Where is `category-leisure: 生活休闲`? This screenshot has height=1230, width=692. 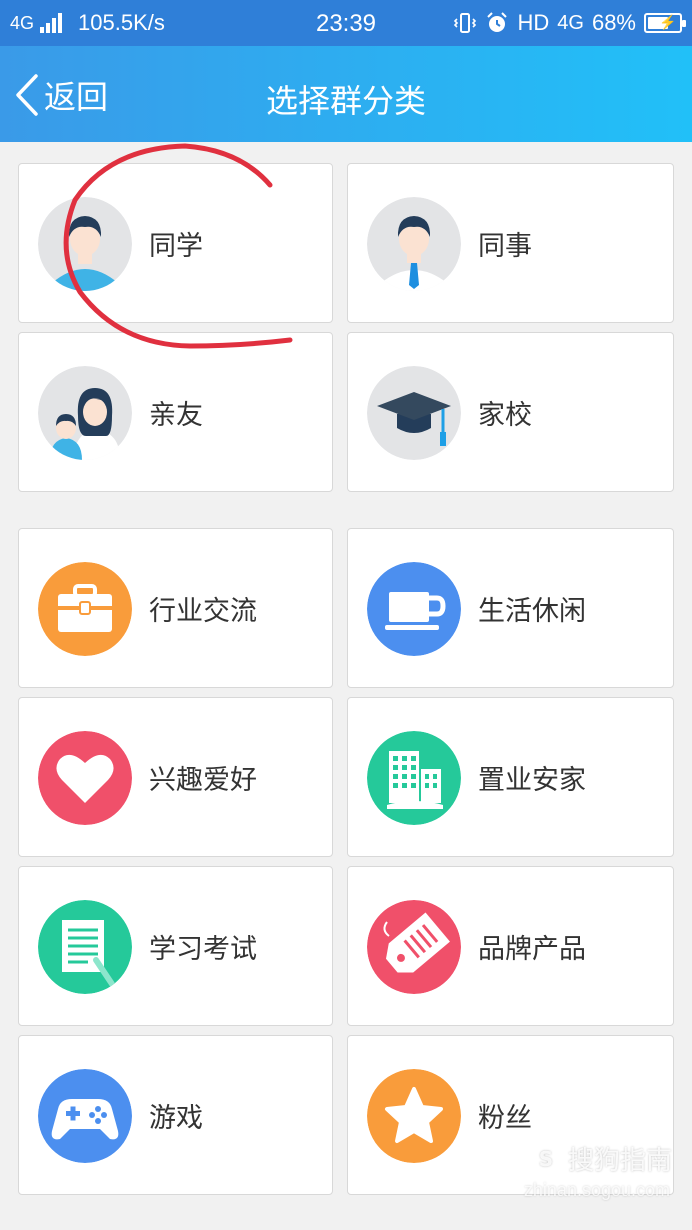 category-leisure: 生活休闲 is located at coordinates (510, 608).